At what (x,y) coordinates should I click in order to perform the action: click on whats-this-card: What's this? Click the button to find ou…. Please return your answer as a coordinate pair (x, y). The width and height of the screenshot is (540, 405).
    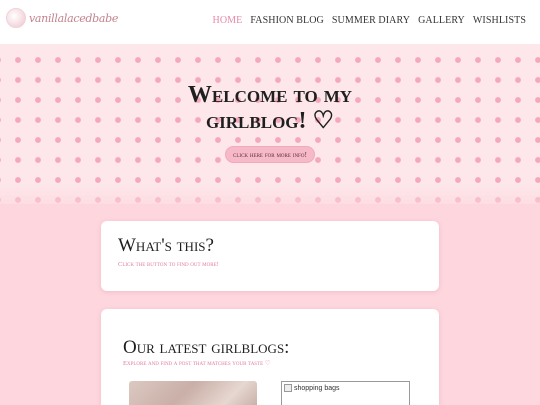
    Looking at the image, I should click on (270, 256).